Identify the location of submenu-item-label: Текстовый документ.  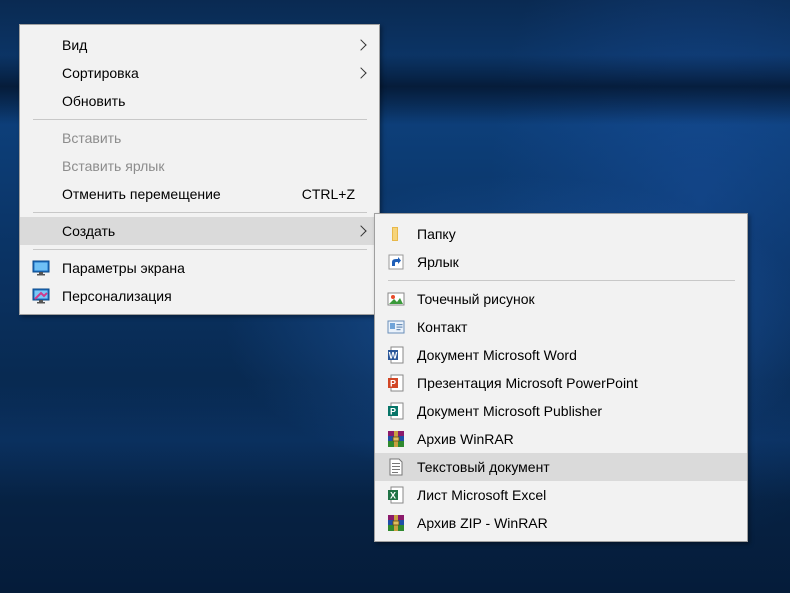
(483, 467).